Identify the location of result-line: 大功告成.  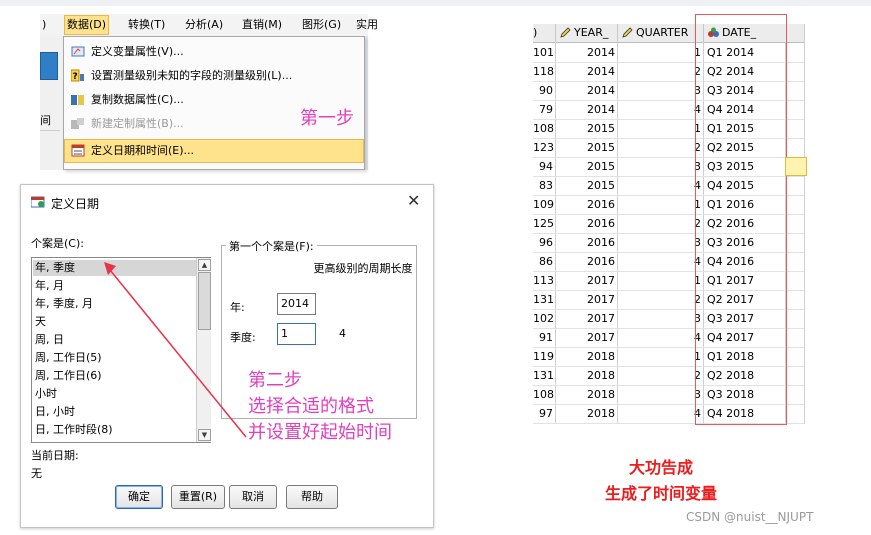
(660, 467).